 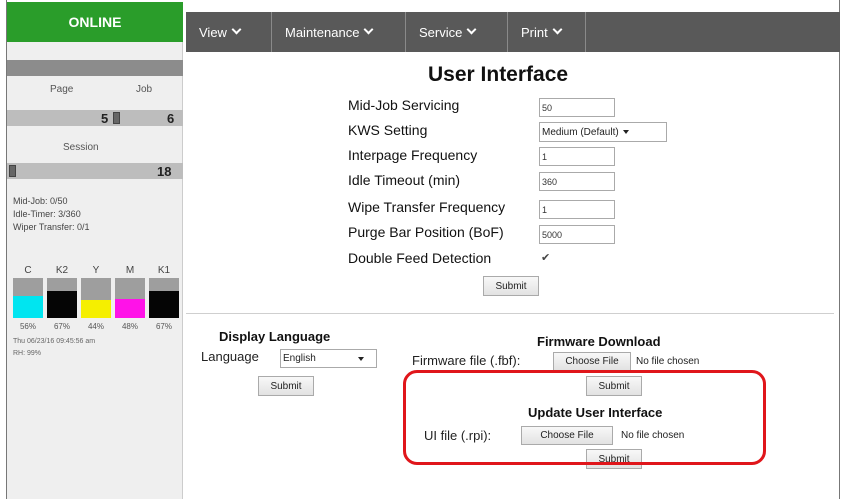 I want to click on mid-job-stat: Mid-Job: 0/50, so click(x=40, y=201).